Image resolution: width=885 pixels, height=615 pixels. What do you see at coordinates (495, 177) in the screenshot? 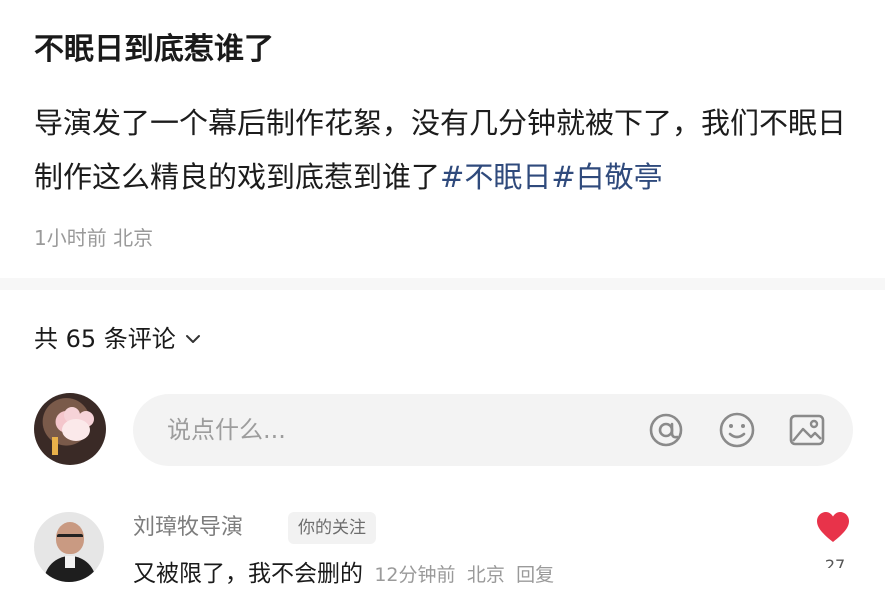
I see `hashtag-link: #不眠日` at bounding box center [495, 177].